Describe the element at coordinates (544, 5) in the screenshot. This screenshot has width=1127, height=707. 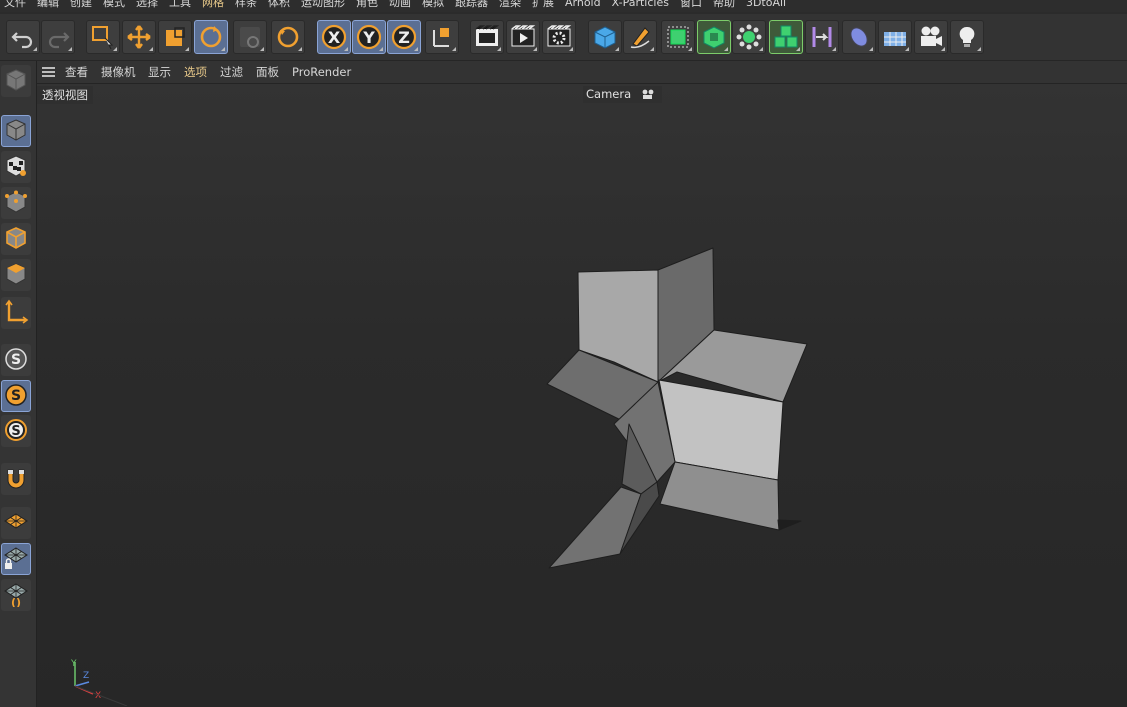
I see `menu-item: 扩展` at that location.